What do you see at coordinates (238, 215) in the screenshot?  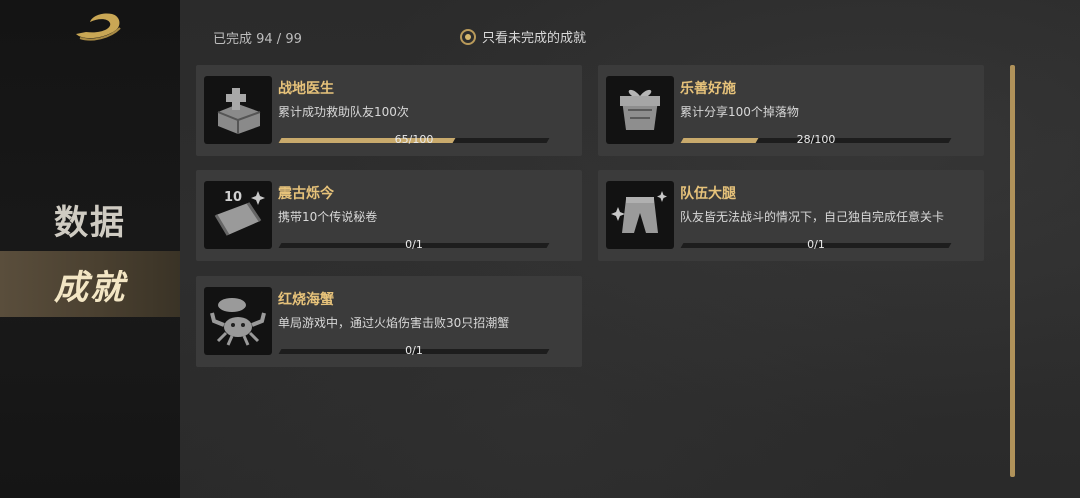 I see `scroll-10-icon: 10` at bounding box center [238, 215].